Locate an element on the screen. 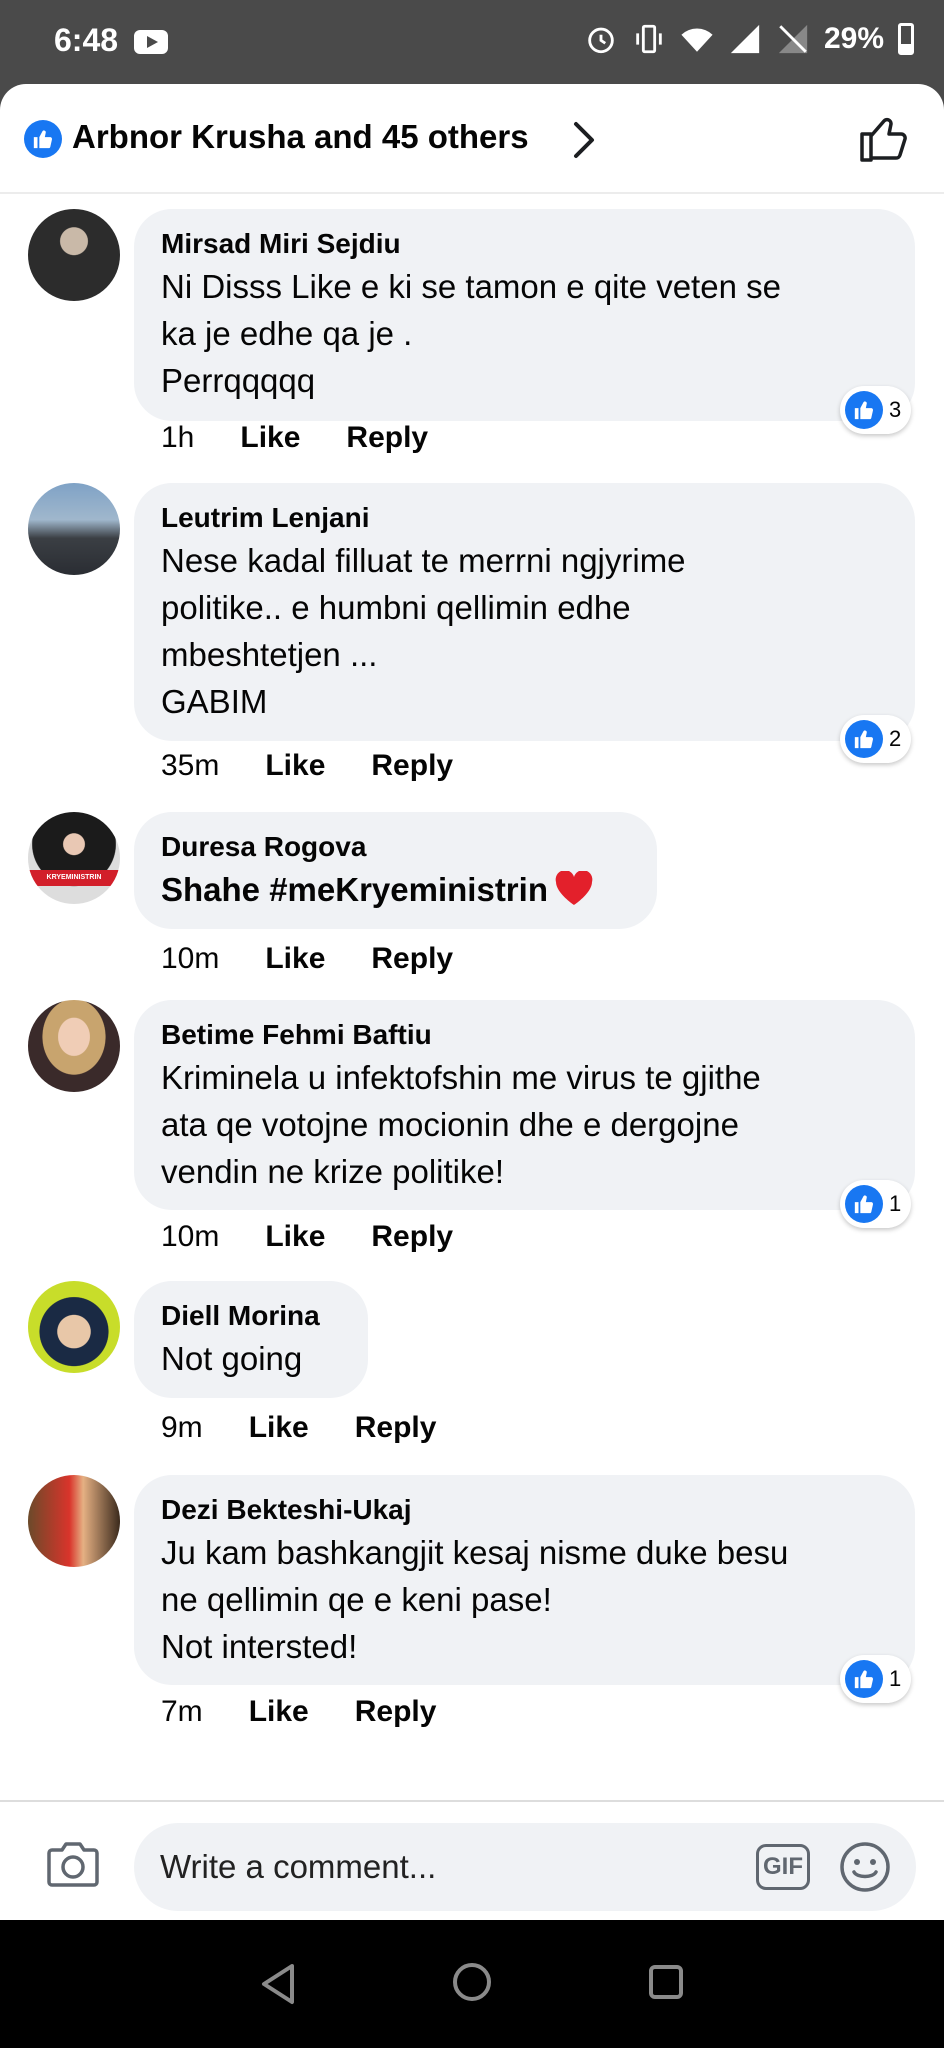 This screenshot has width=944, height=2048. reaction-count: 2 is located at coordinates (876, 739).